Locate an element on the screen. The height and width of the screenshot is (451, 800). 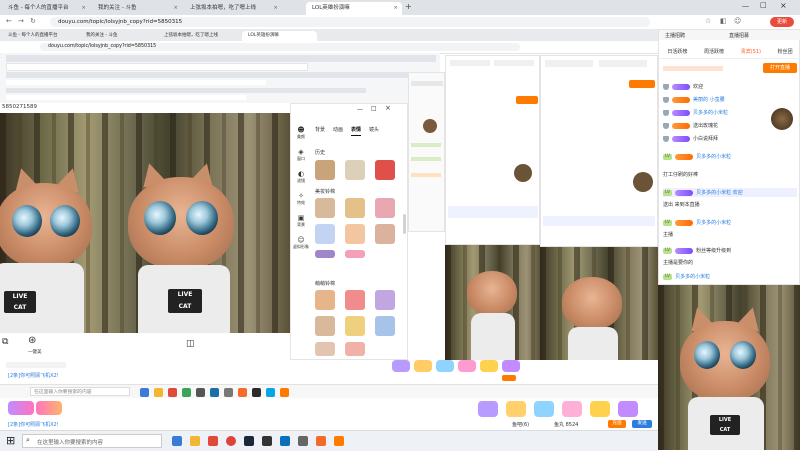
tab-animation: 动画 is located at coordinates (338, 131).